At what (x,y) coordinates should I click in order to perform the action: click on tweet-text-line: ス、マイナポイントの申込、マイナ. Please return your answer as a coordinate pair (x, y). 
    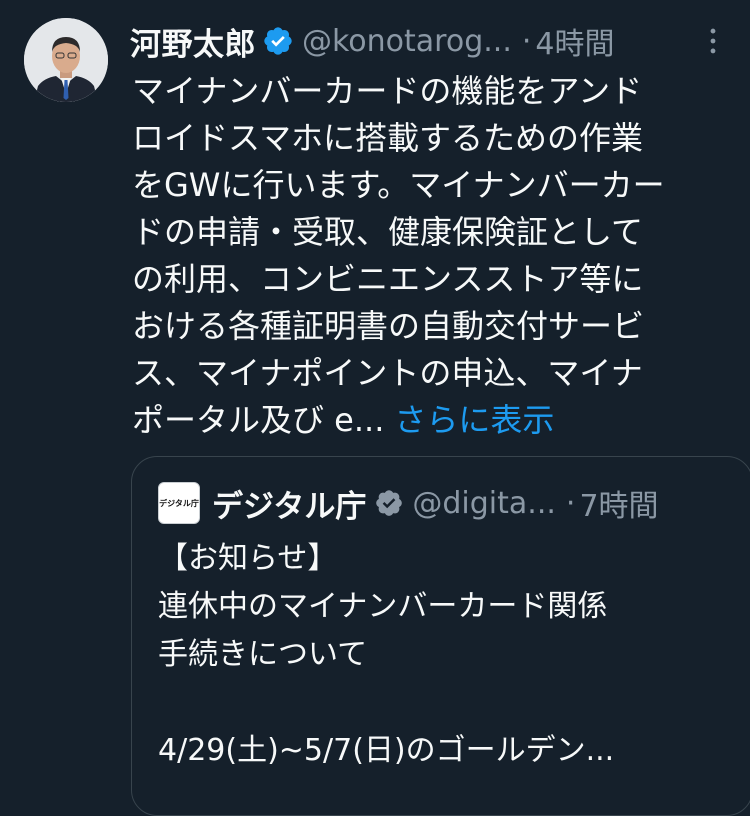
    Looking at the image, I should click on (387, 373).